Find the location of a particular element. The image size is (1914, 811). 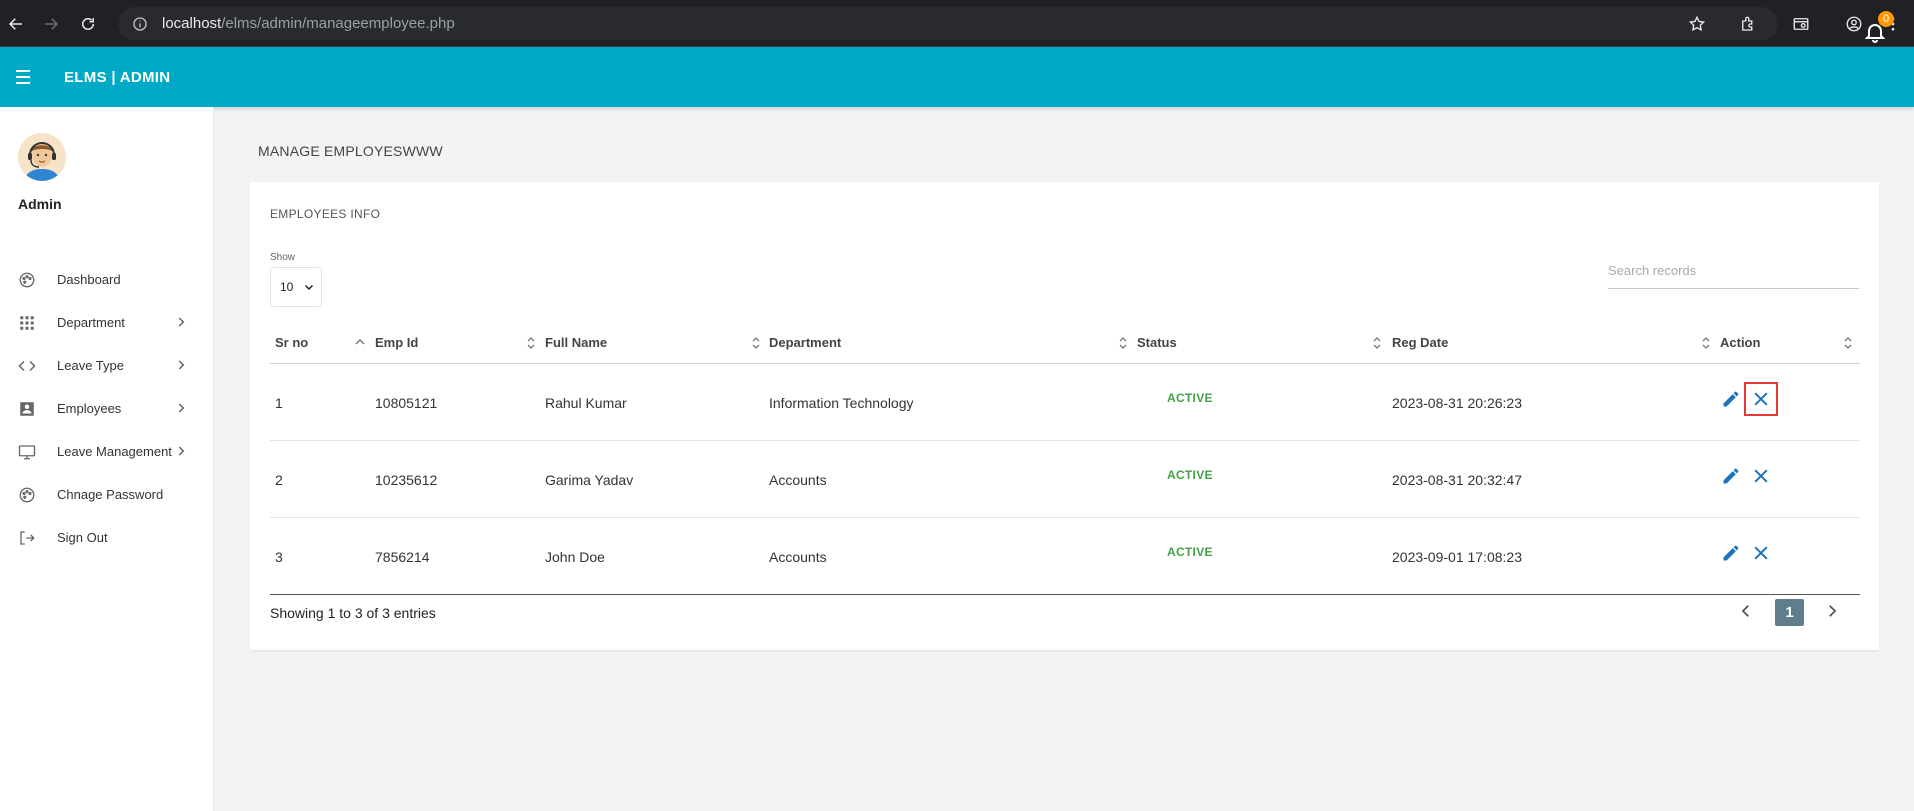

extensions-icon is located at coordinates (1748, 24).